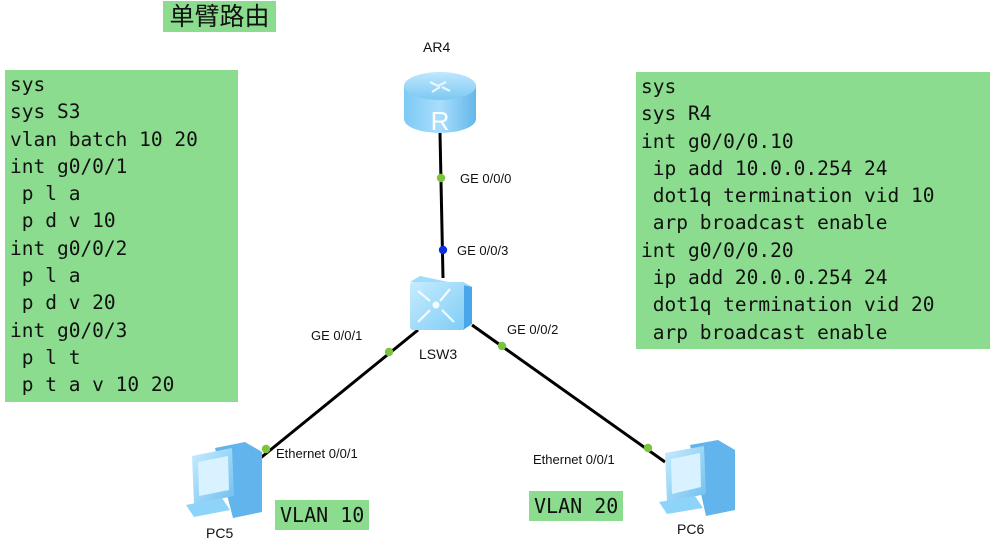 The height and width of the screenshot is (548, 995). Describe the element at coordinates (220, 533) in the screenshot. I see `pc5-label: PC5` at that location.